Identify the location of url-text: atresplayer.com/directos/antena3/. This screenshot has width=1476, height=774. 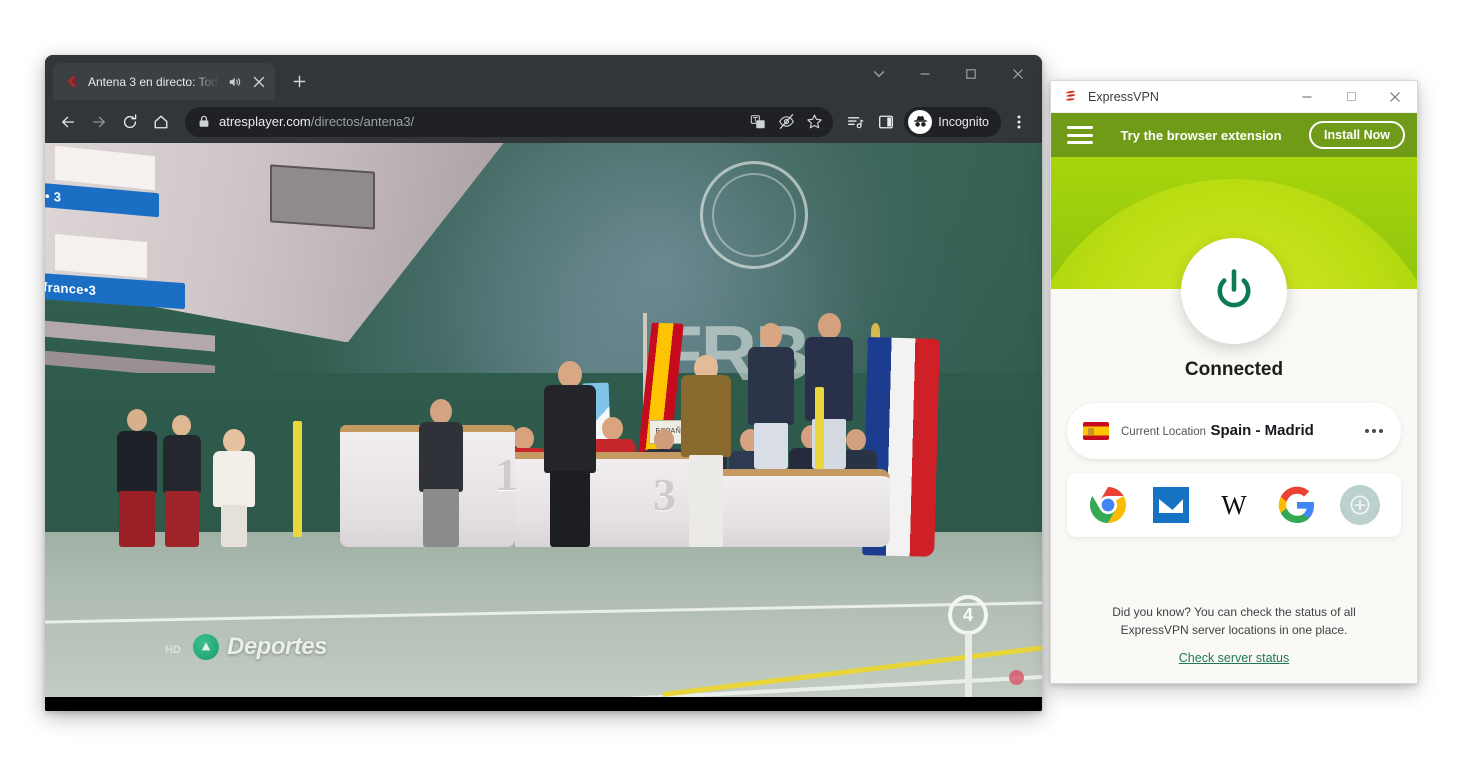
(478, 121).